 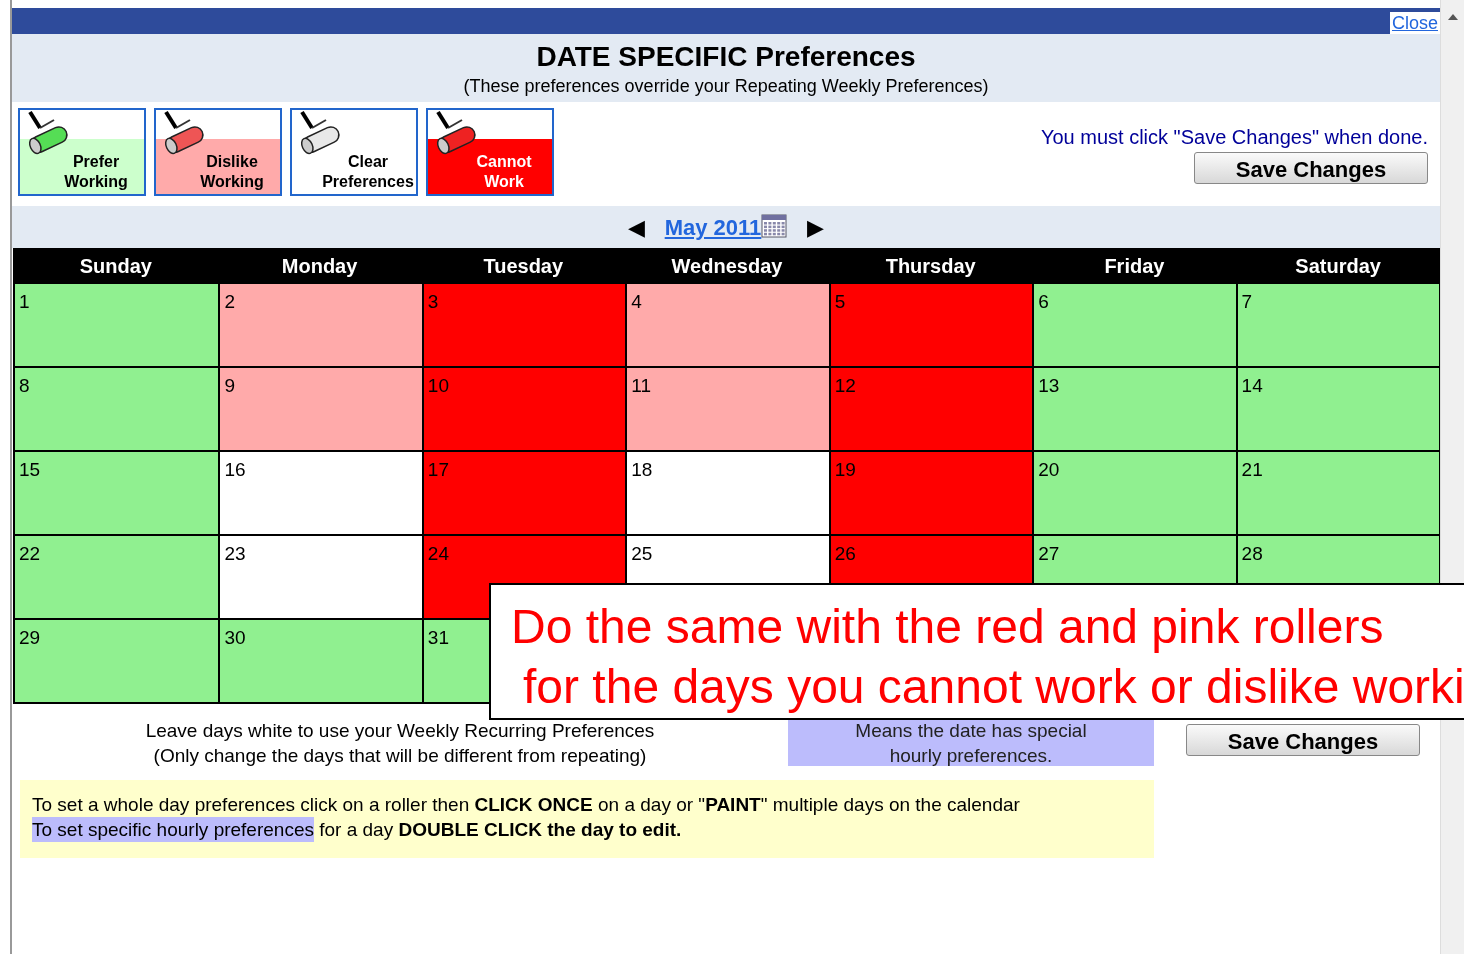 I want to click on legend-text: Leave days white to use your Weekly Recurring Preferences, so click(x=400, y=731).